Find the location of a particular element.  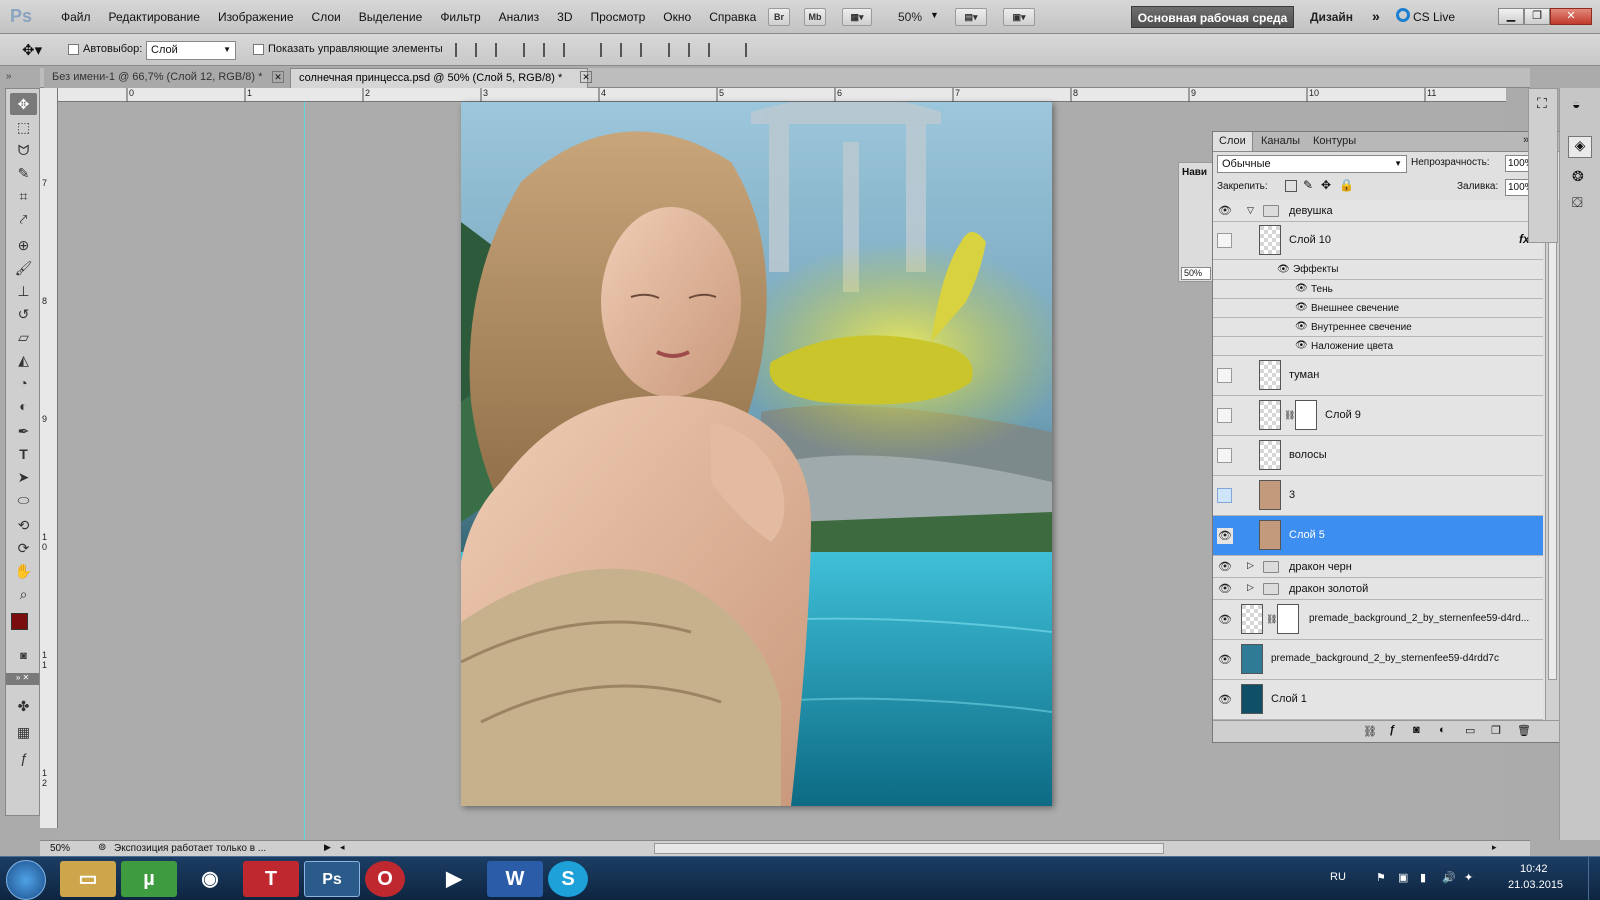

trash-icon: 🗑 is located at coordinates (1524, 730).